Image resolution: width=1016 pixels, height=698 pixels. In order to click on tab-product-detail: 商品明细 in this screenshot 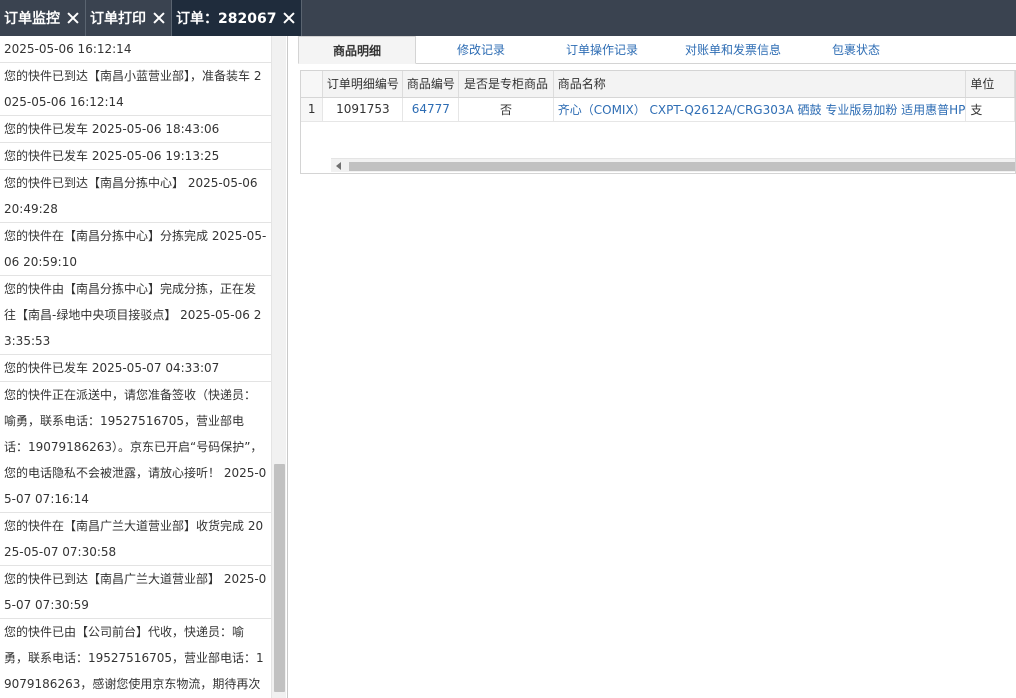, I will do `click(357, 50)`.